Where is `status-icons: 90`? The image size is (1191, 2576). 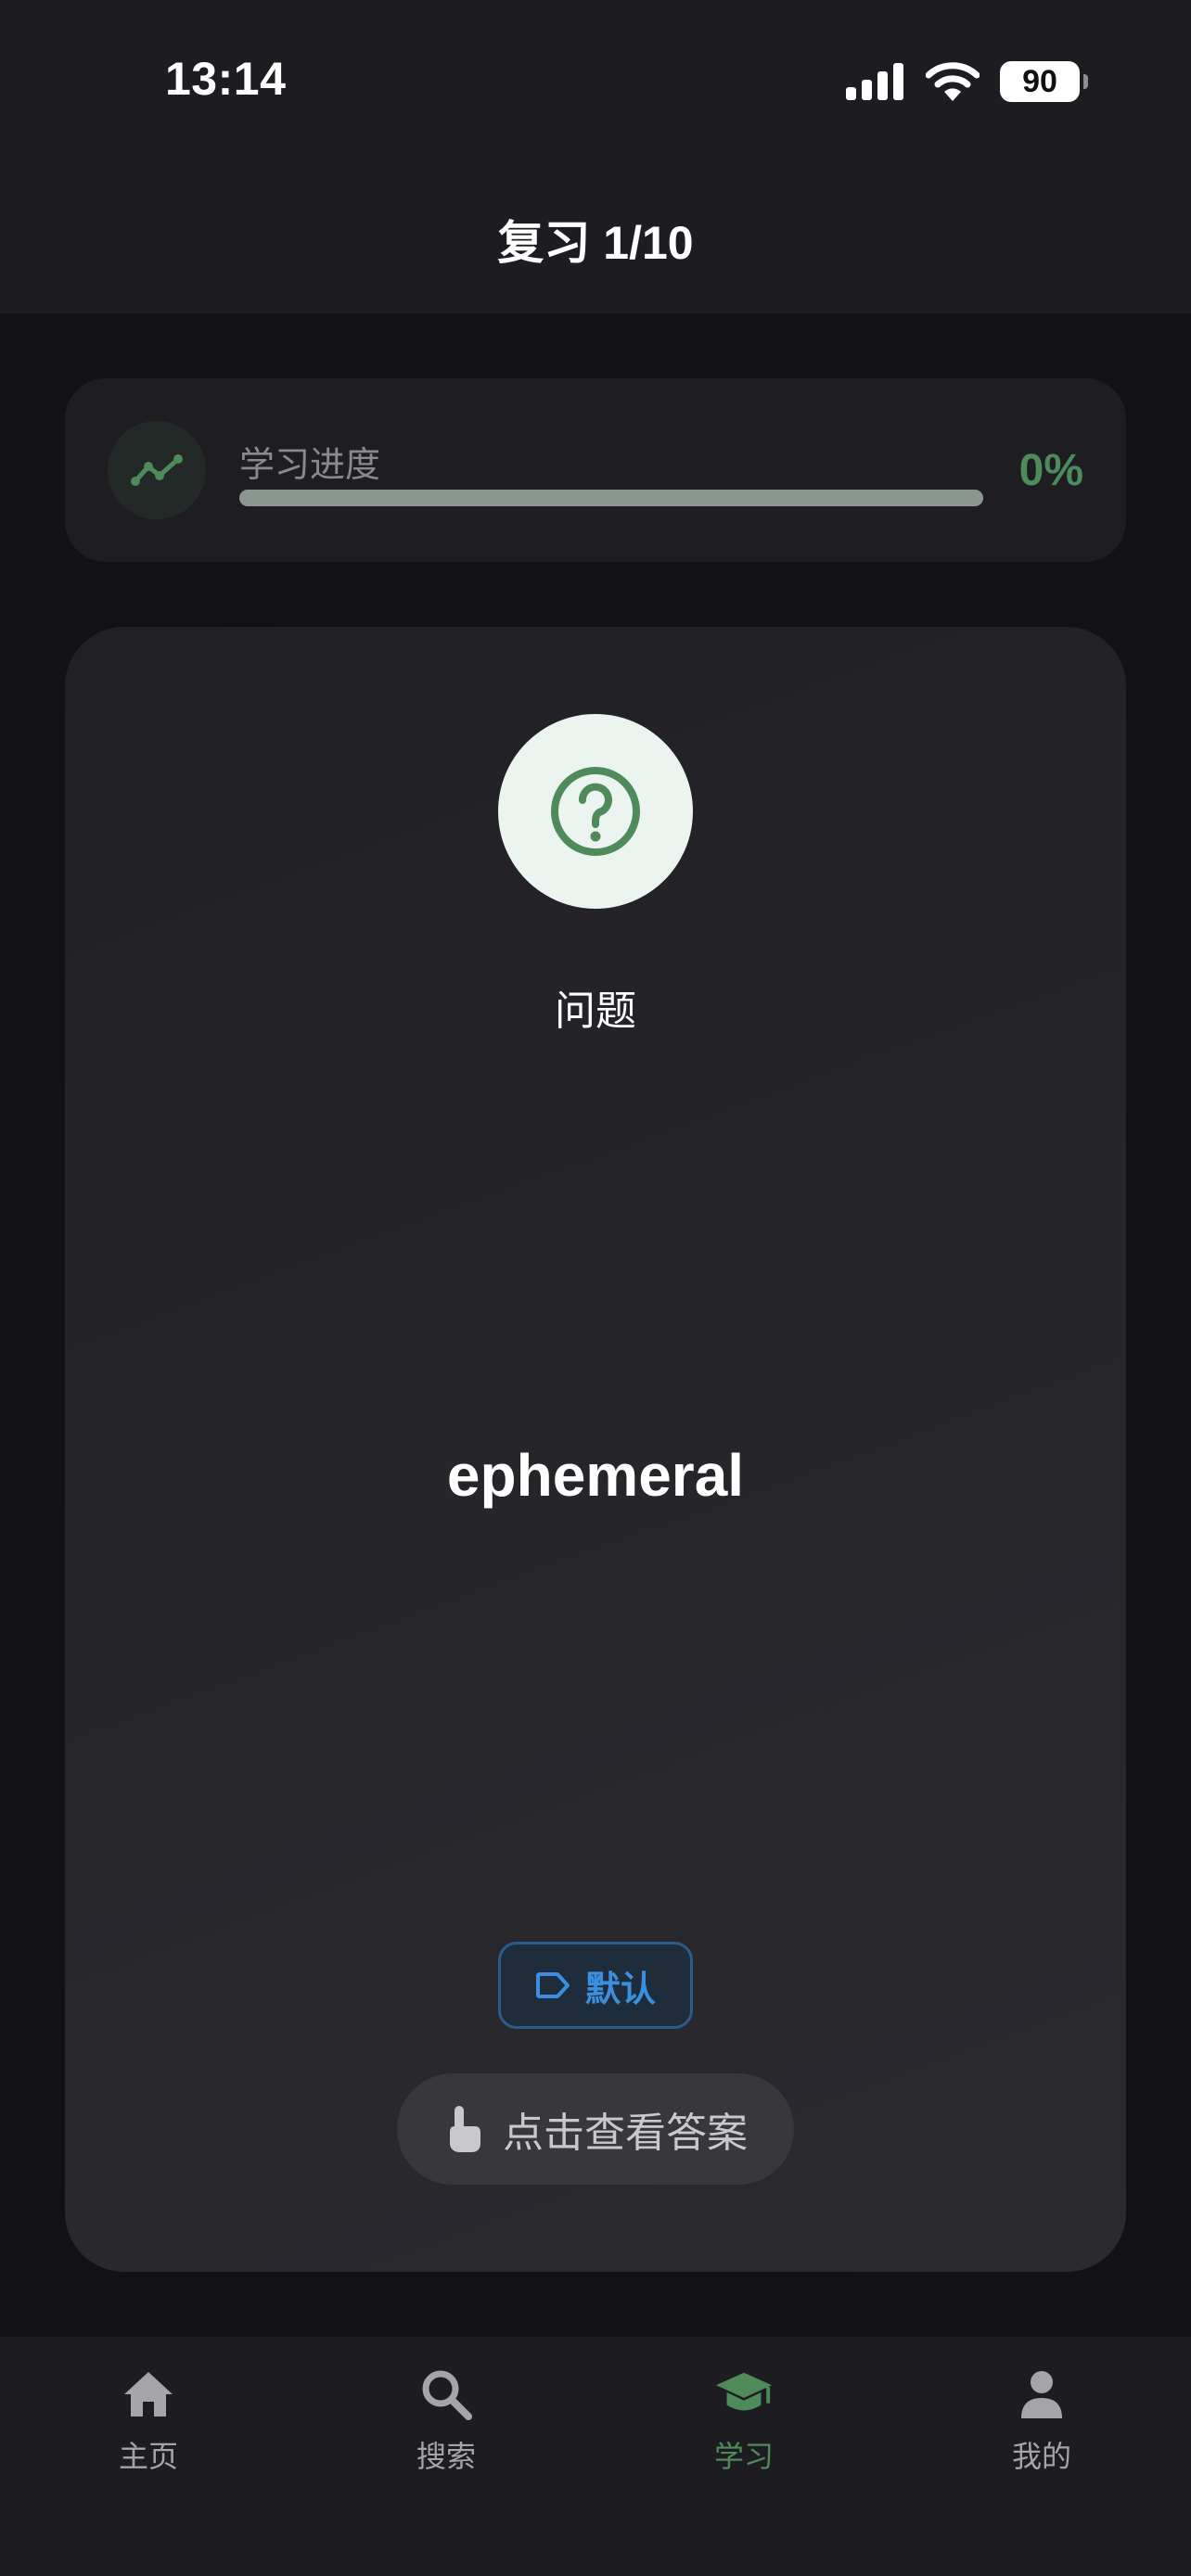
status-icons: 90 is located at coordinates (967, 81).